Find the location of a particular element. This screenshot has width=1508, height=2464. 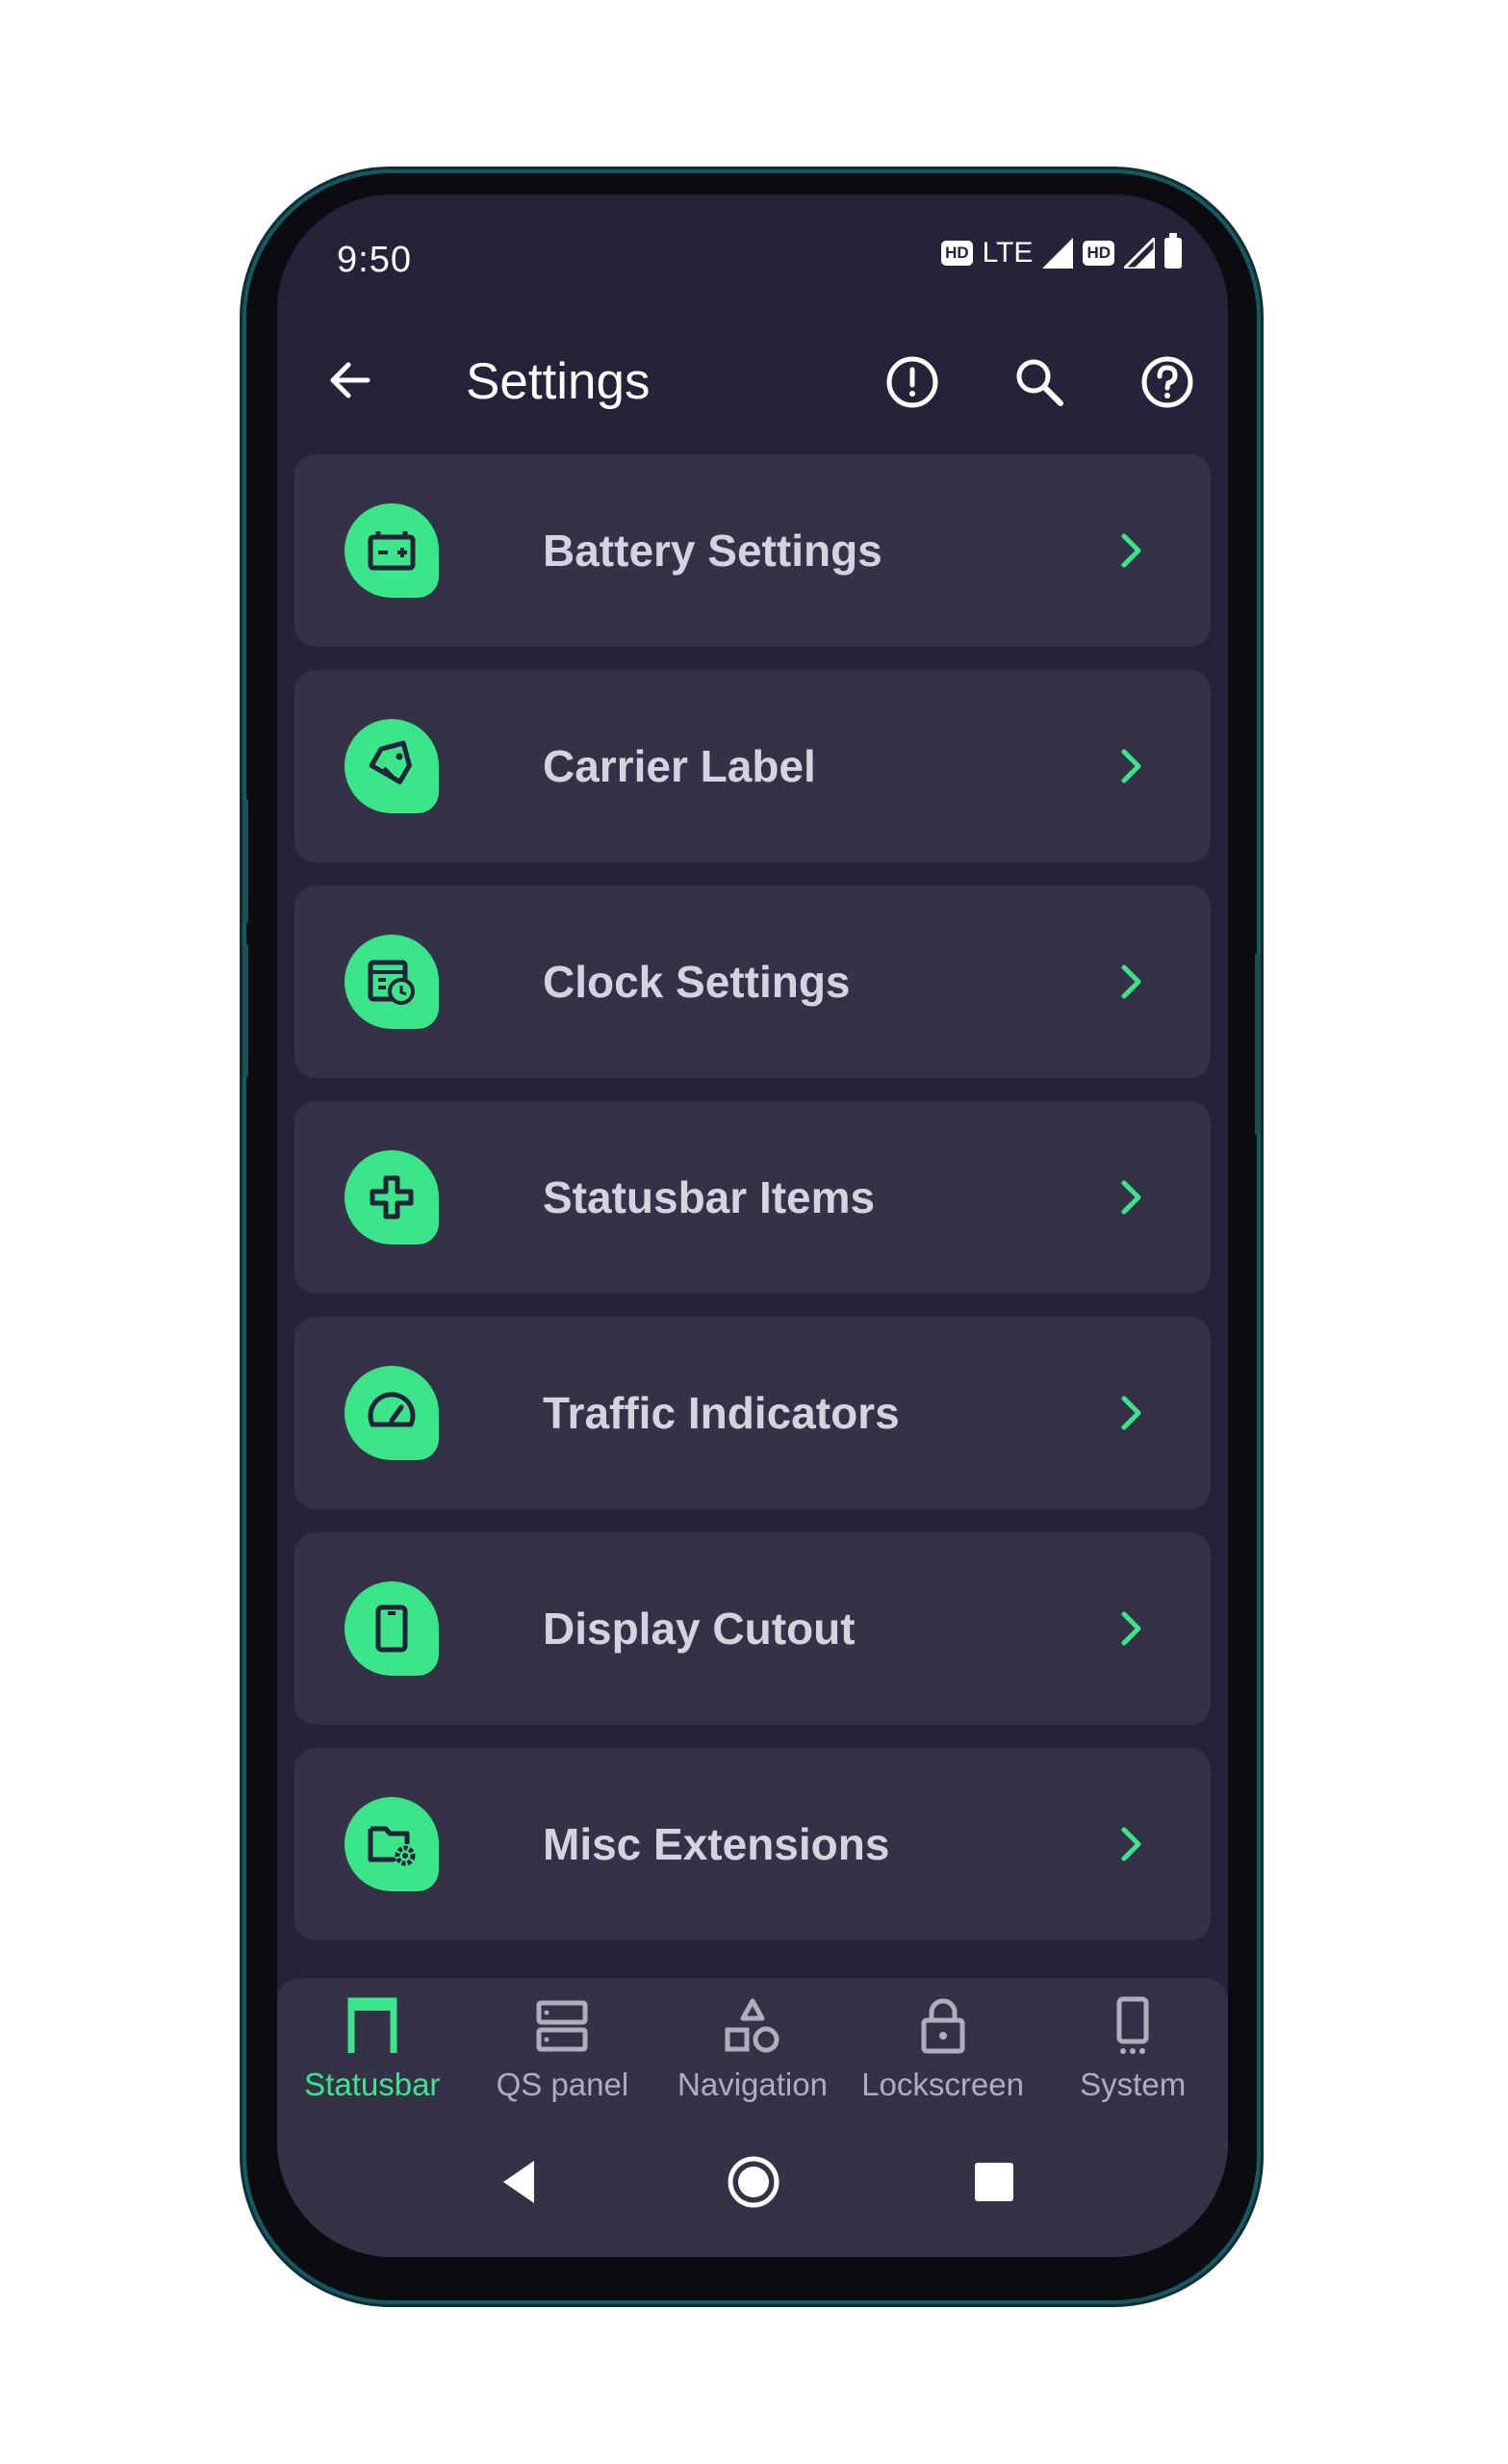

search-icon is located at coordinates (1039, 382).